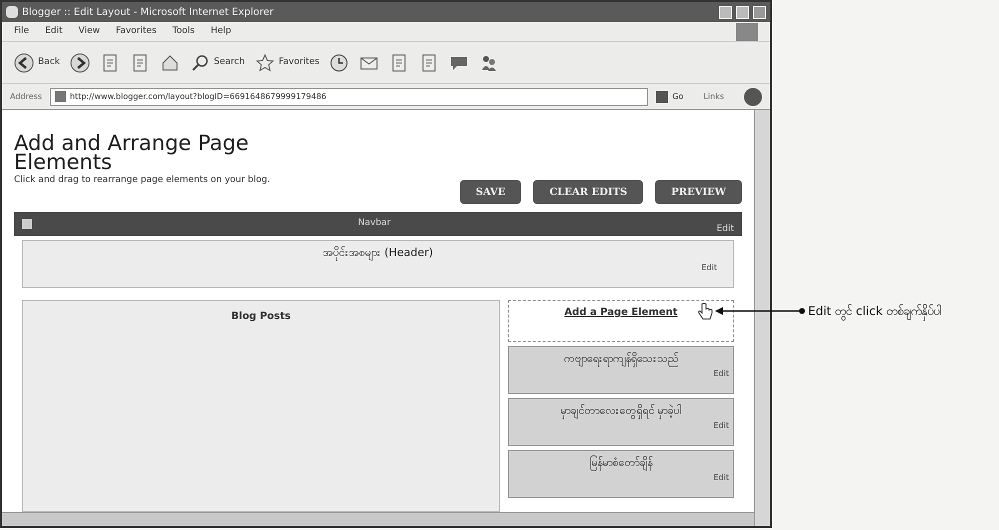 The image size is (999, 530). Describe the element at coordinates (143, 180) in the screenshot. I see `page-subtitle: Click and drag to rearrange page elements on your blog.` at that location.